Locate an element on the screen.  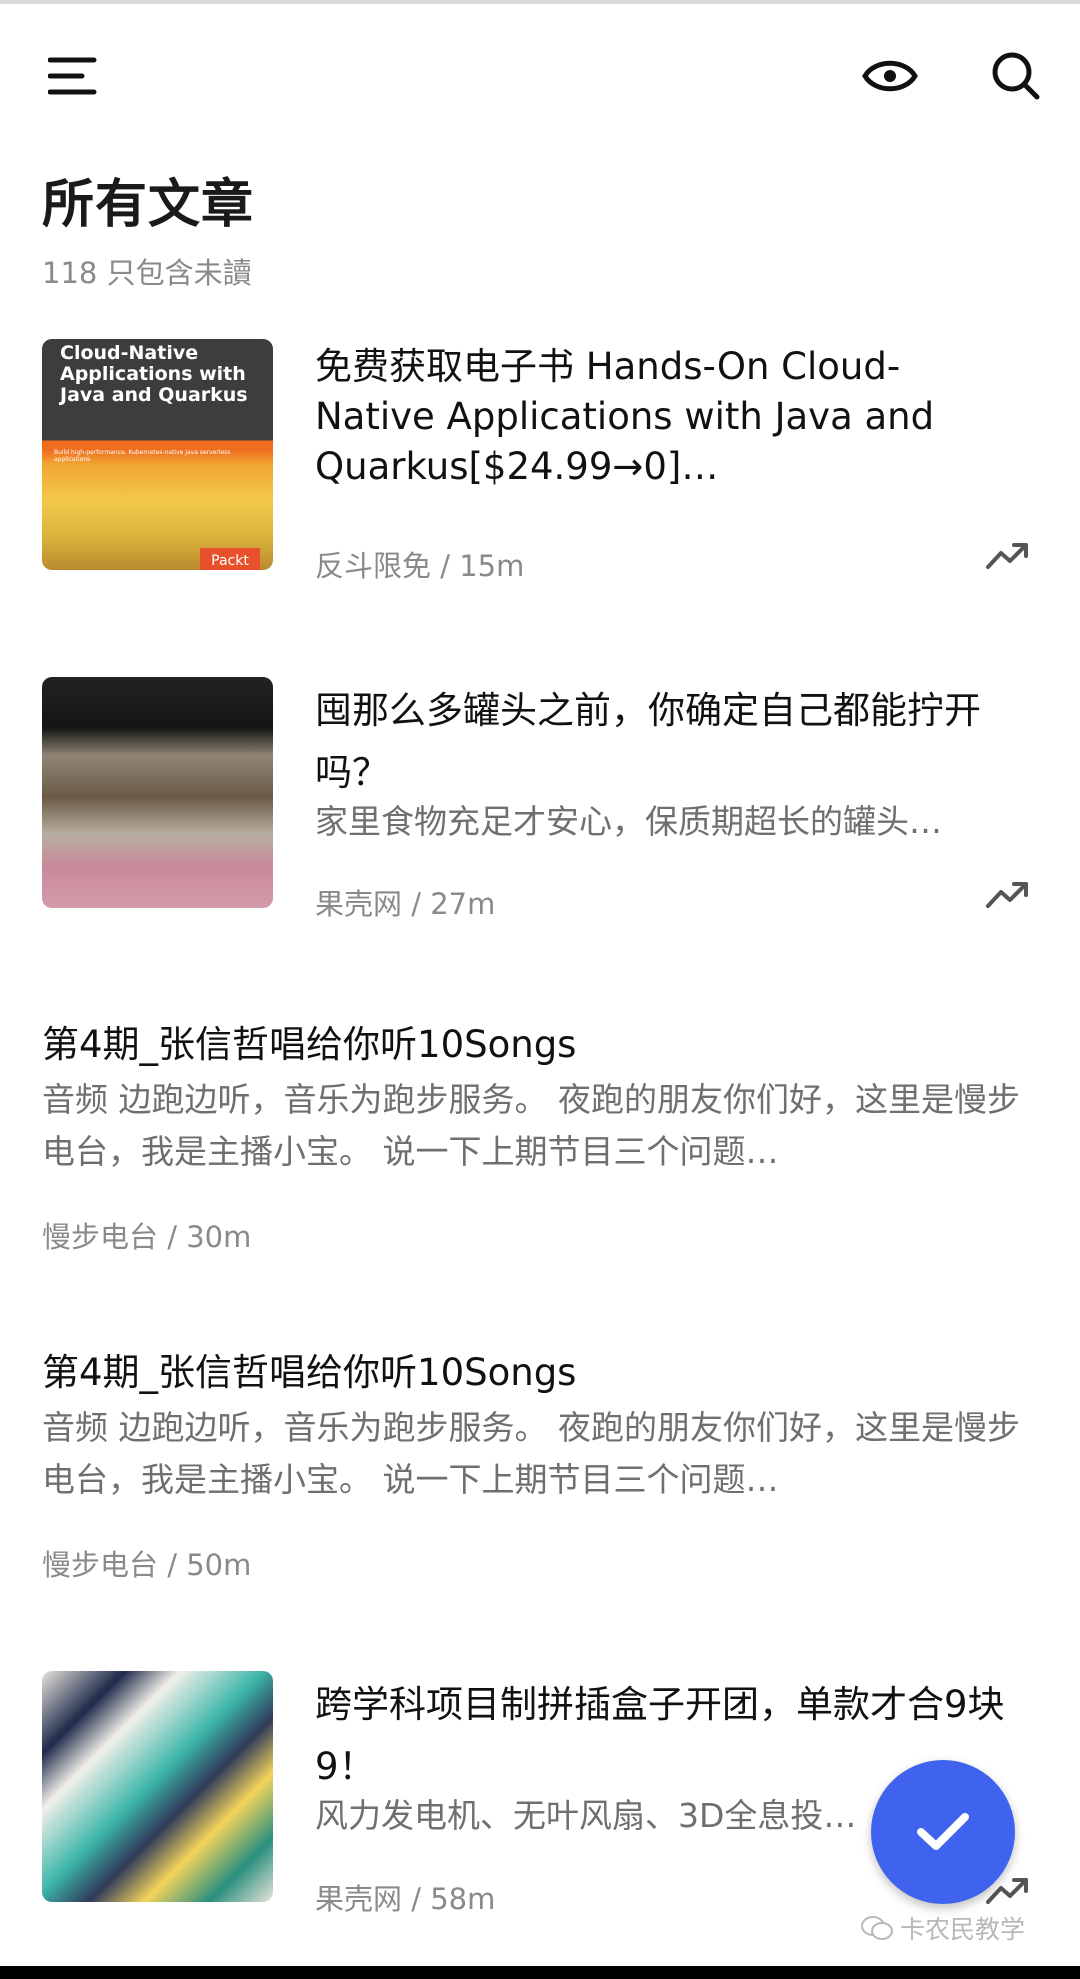
watermark-text: 卡农民教学 is located at coordinates (963, 1929).